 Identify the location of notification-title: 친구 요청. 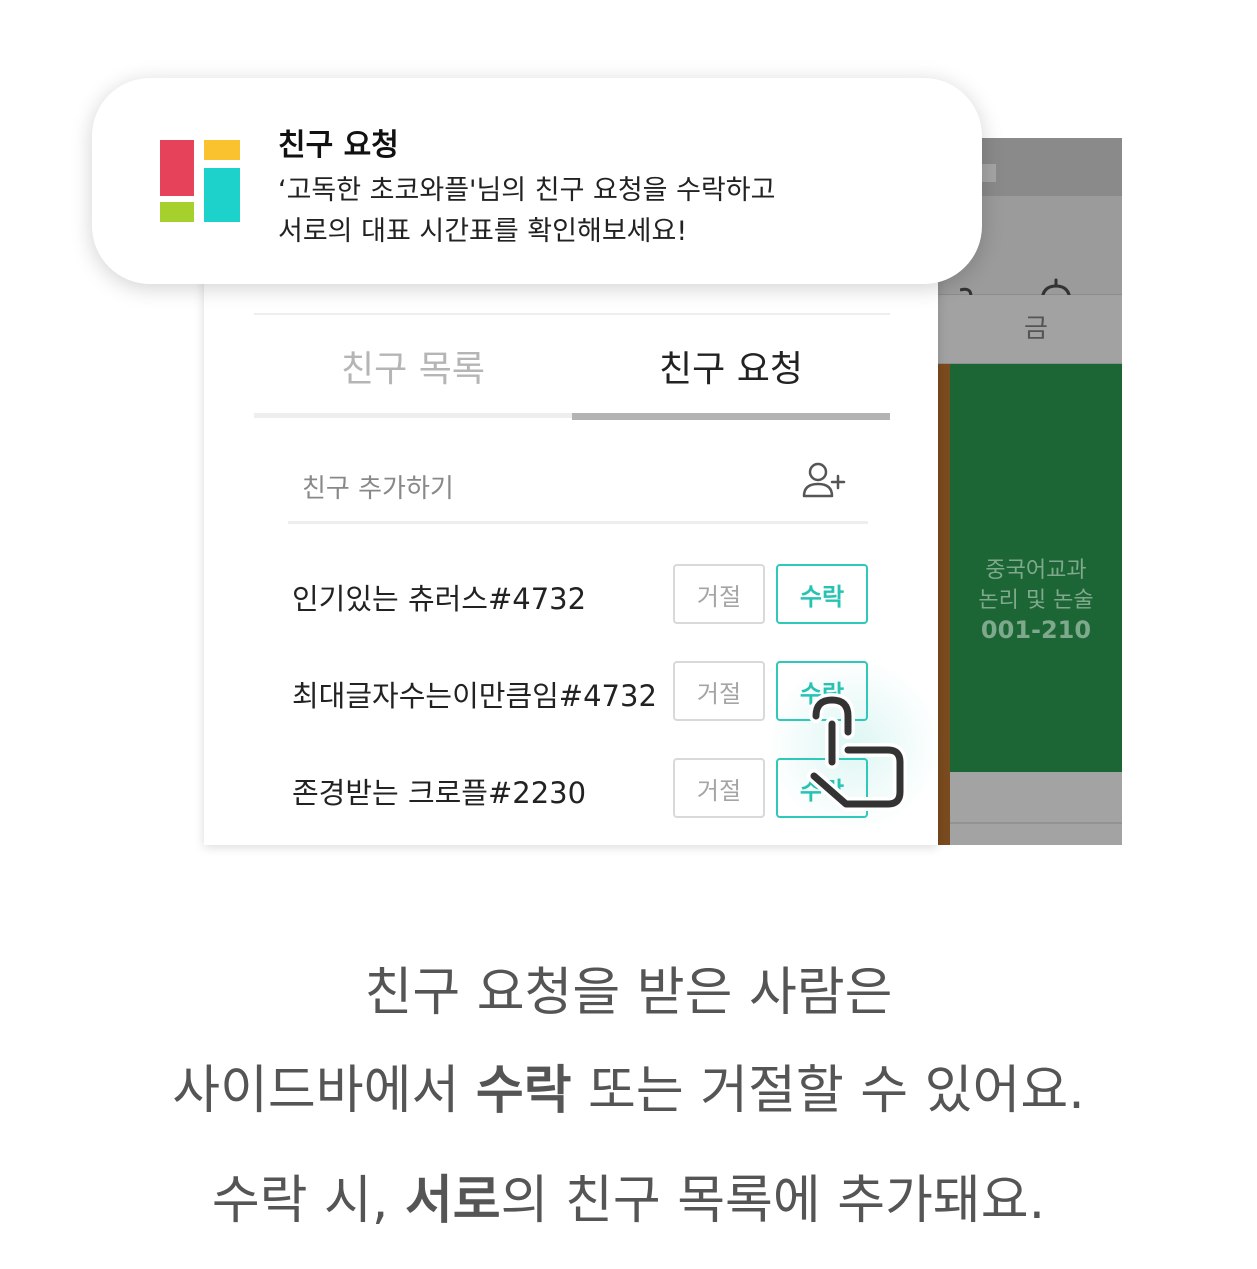
(338, 145).